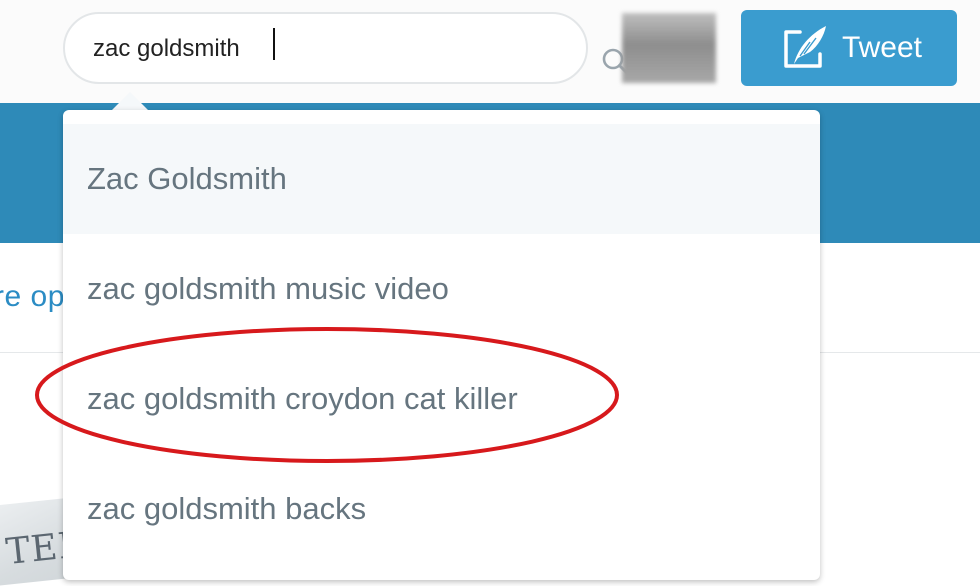  What do you see at coordinates (187, 178) in the screenshot?
I see `suggestion-label: Zac Goldsmith` at bounding box center [187, 178].